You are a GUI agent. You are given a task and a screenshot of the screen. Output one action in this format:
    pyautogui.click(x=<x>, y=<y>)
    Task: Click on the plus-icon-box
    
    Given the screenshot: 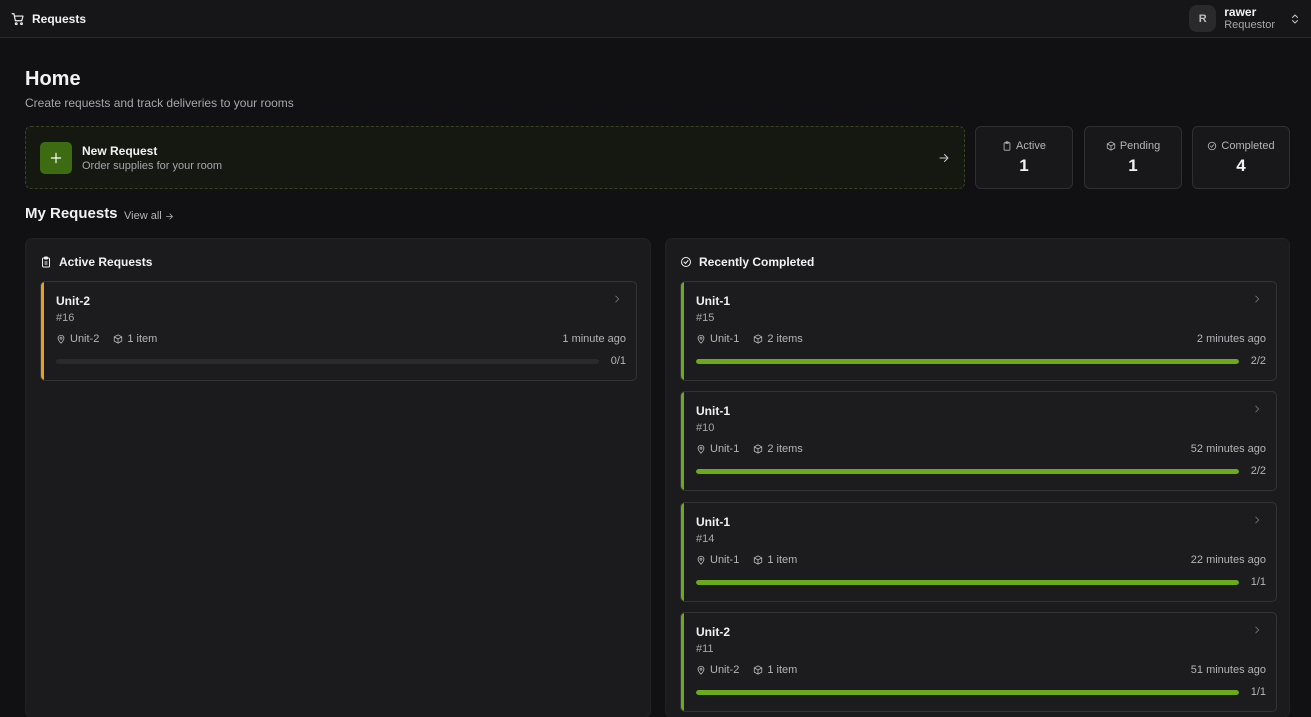 What is the action you would take?
    pyautogui.click(x=56, y=157)
    